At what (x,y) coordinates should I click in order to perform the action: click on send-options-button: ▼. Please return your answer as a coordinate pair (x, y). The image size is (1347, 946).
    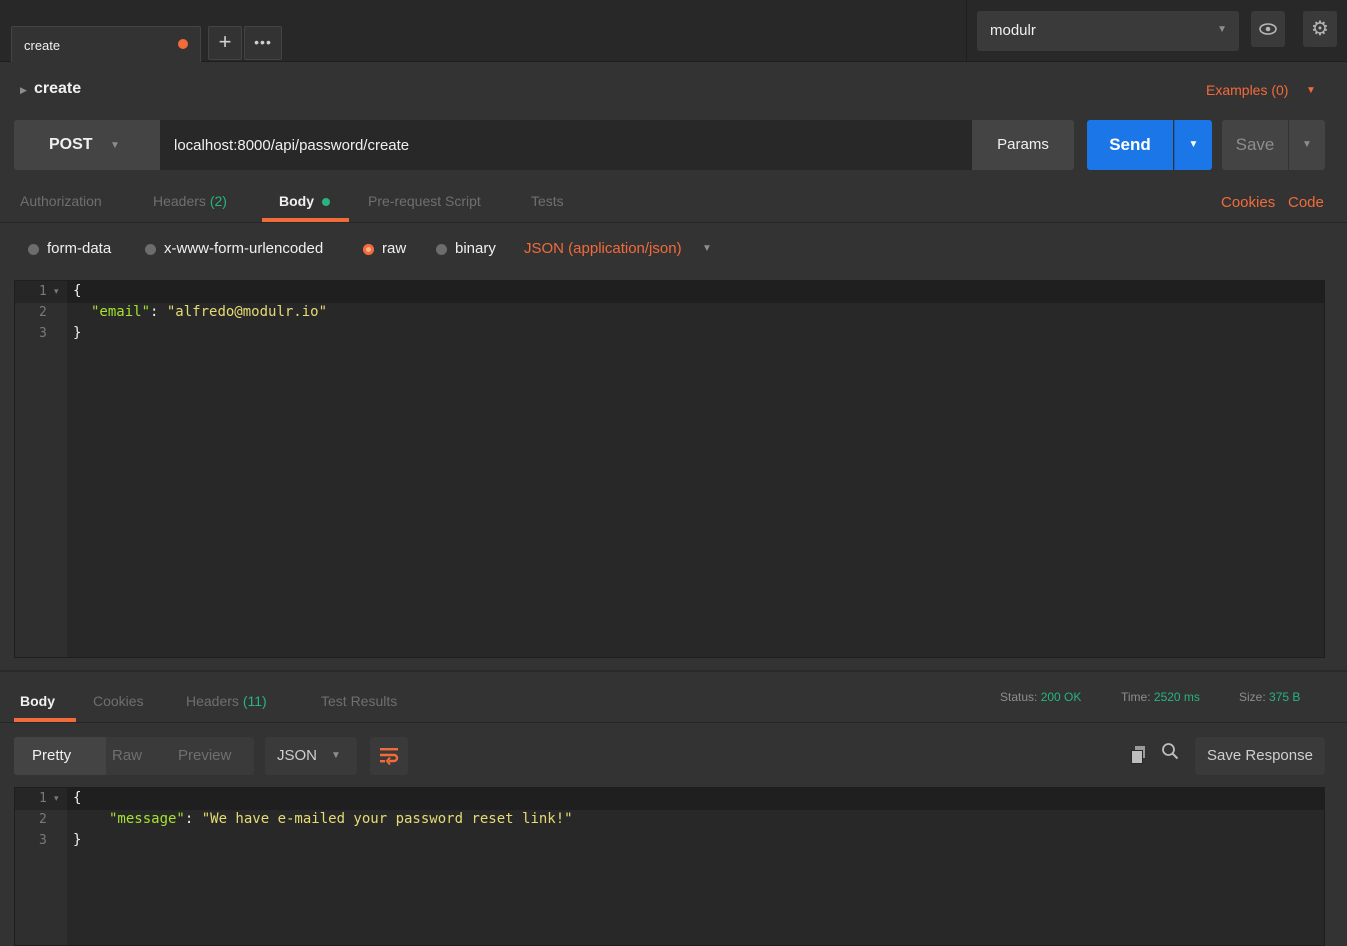
    Looking at the image, I should click on (1193, 145).